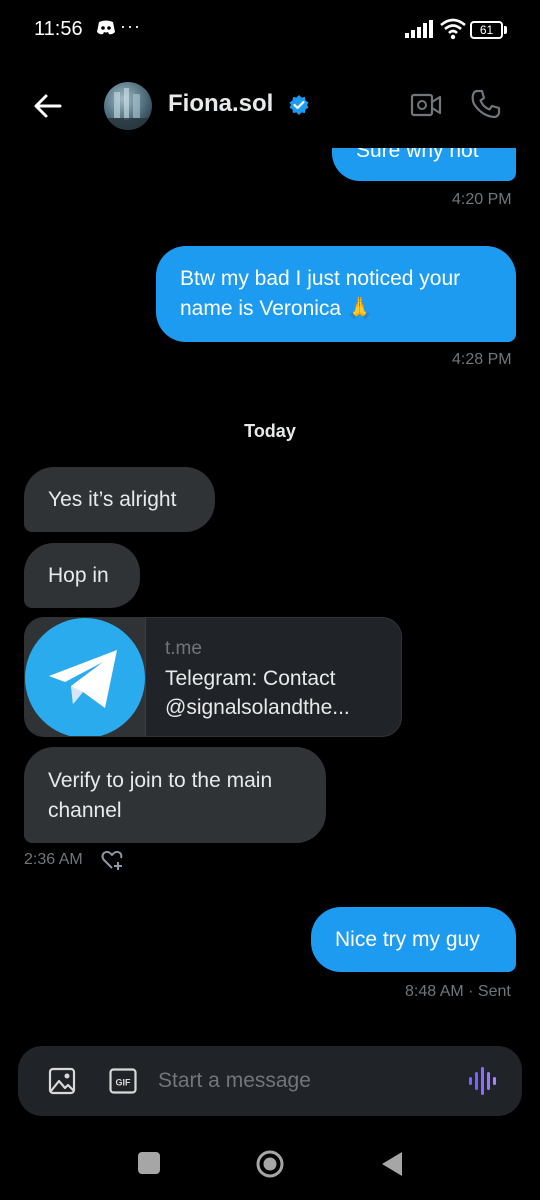 The width and height of the screenshot is (540, 1200). I want to click on status-bar: 11:56 ··· 61, so click(270, 30).